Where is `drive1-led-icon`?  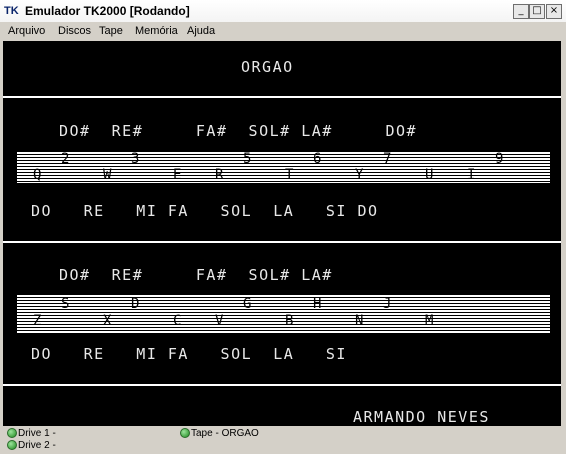 drive1-led-icon is located at coordinates (12, 433).